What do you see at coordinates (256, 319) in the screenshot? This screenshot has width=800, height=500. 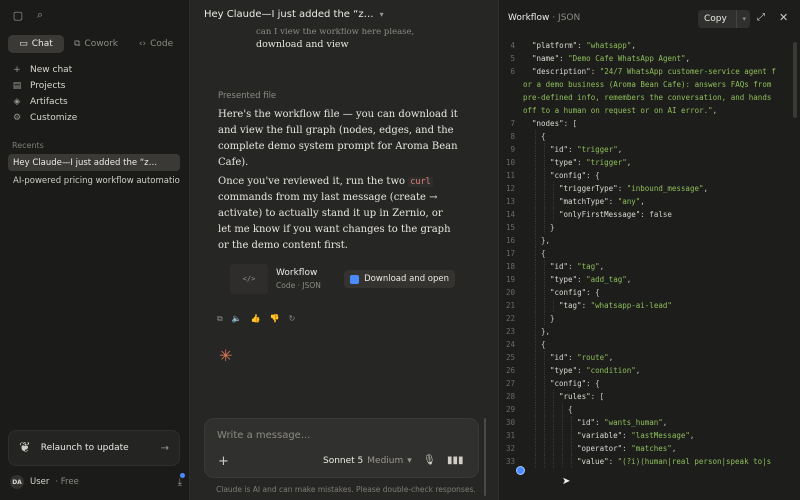 I see `thumbs-up-icon: 👍` at bounding box center [256, 319].